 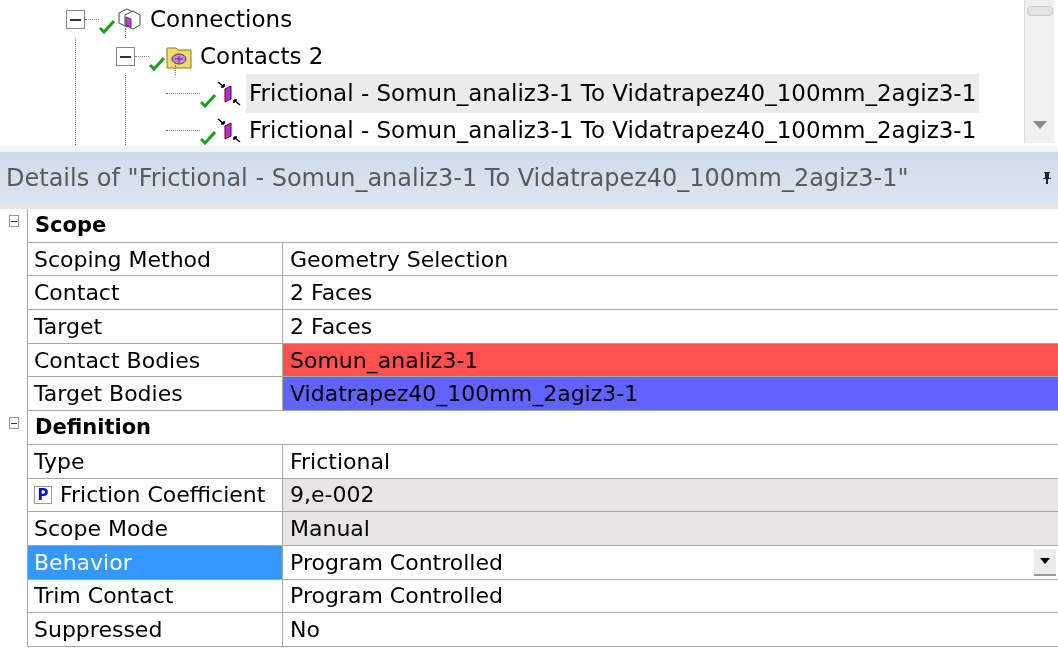 I want to click on property-label-cell: Suppressed, so click(x=155, y=630).